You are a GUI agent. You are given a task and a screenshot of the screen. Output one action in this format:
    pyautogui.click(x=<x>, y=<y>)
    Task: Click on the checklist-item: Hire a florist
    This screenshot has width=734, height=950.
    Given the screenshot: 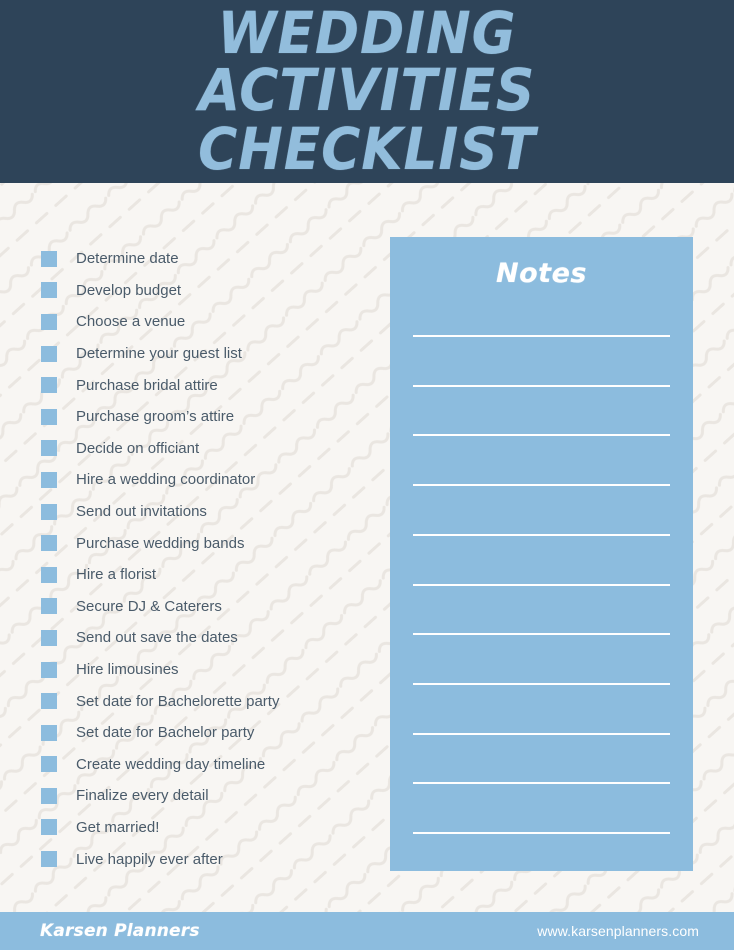 What is the action you would take?
    pyautogui.click(x=206, y=575)
    